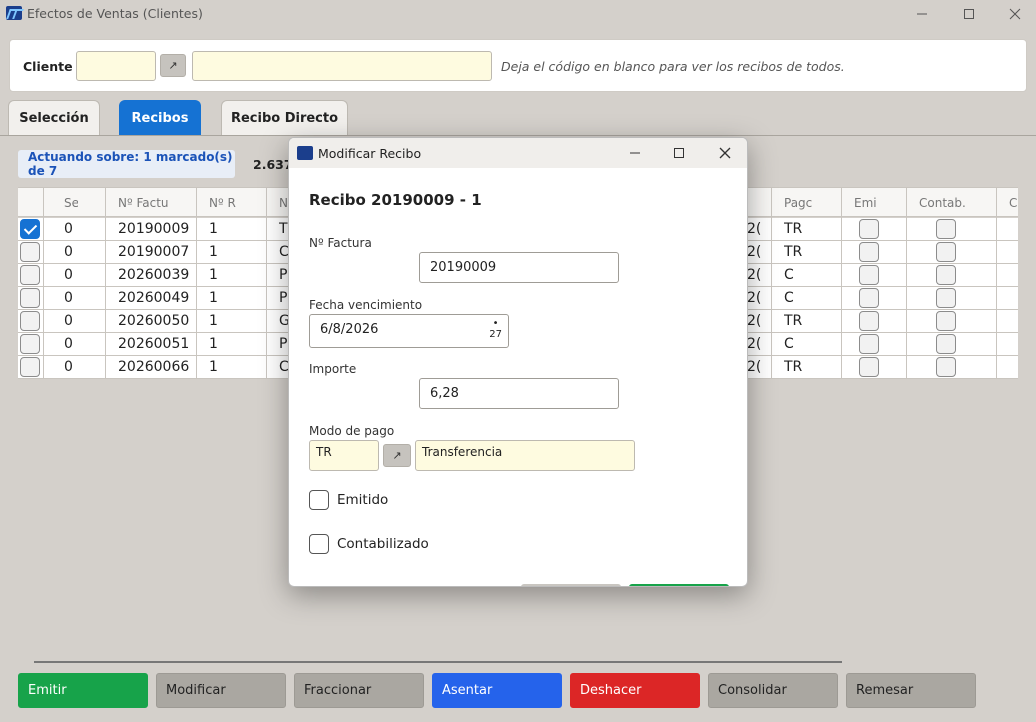 Image resolution: width=1036 pixels, height=722 pixels. Describe the element at coordinates (518, 153) in the screenshot. I see `dialog-title-bar: Modificar Recibo` at that location.